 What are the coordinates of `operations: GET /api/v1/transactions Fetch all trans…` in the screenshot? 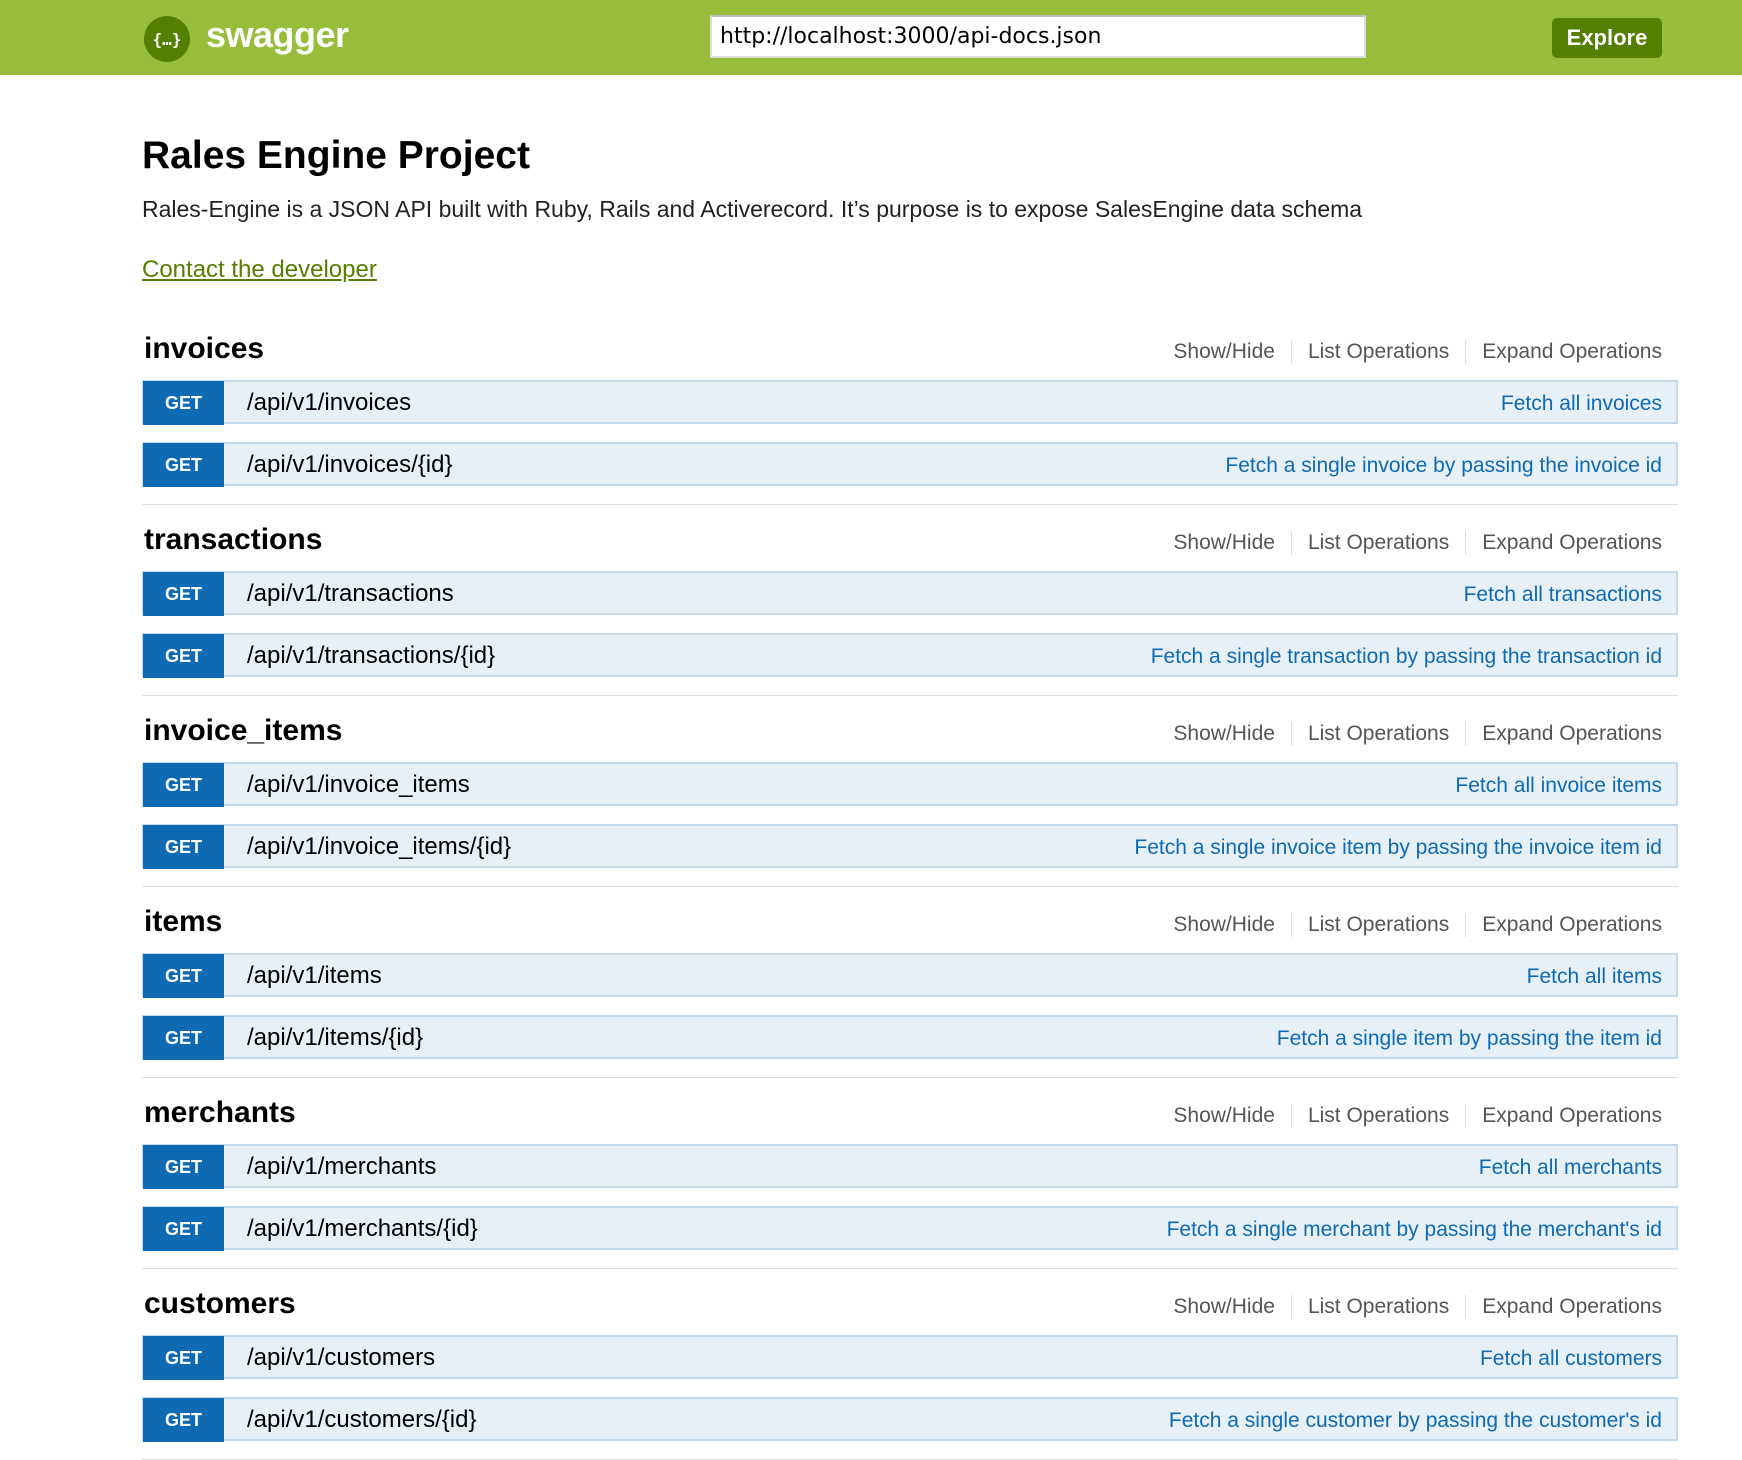 It's located at (910, 624).